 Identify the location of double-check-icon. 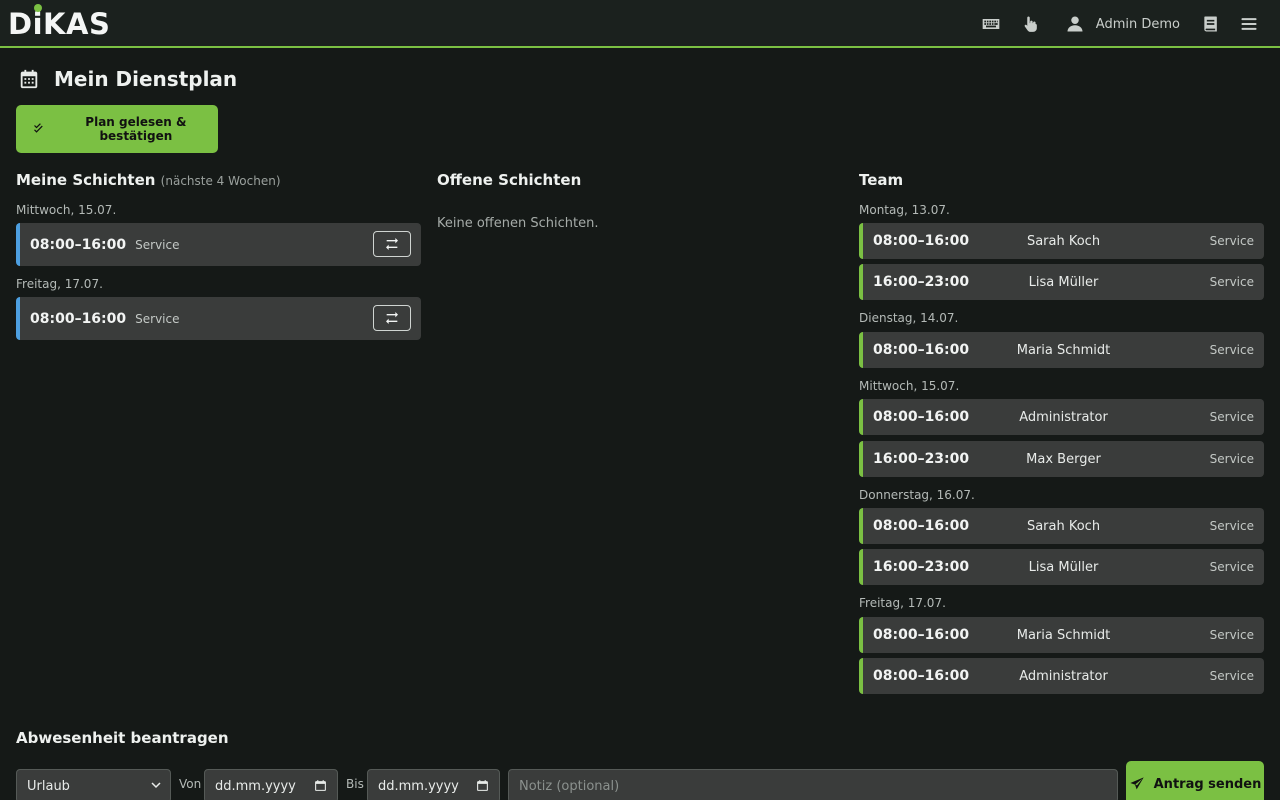
(38, 128).